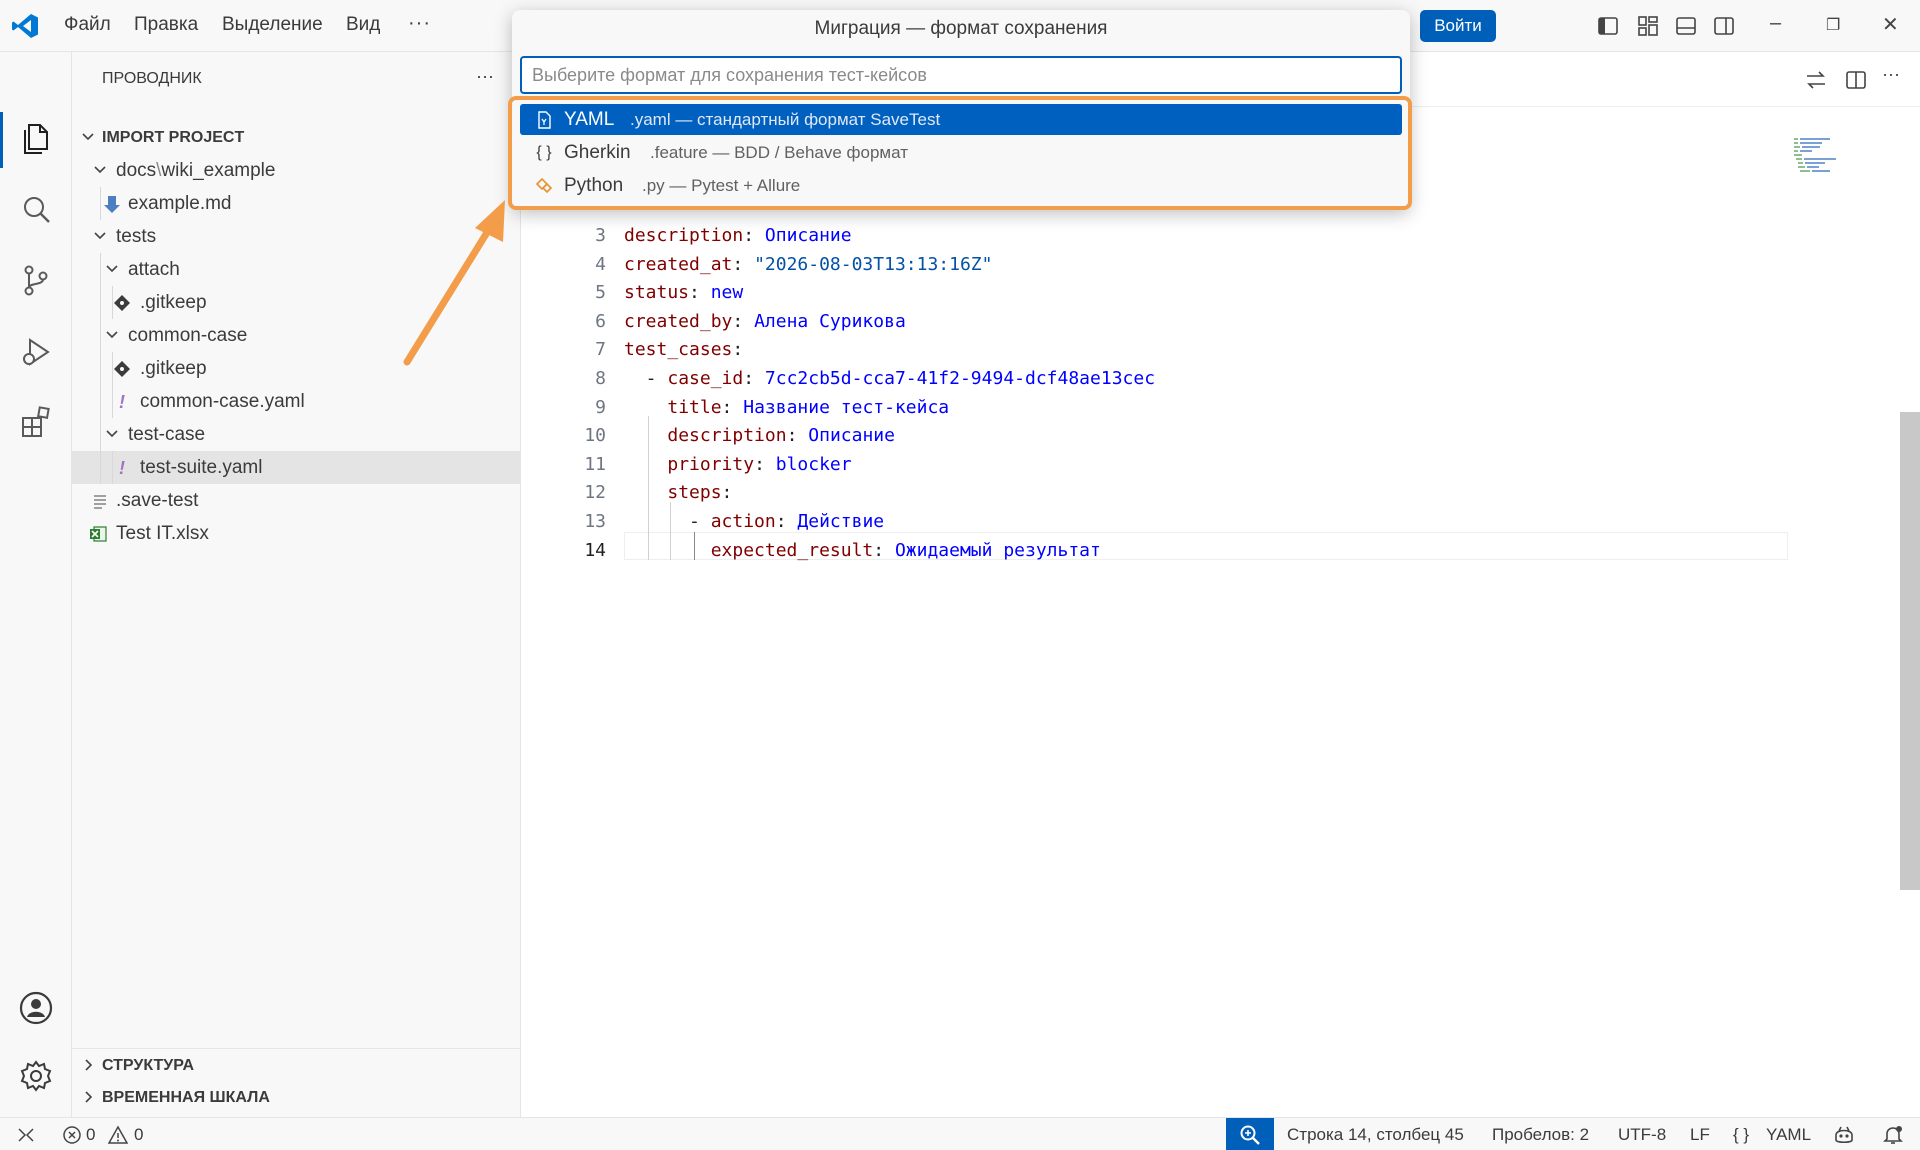 The width and height of the screenshot is (1920, 1150). What do you see at coordinates (960, 153) in the screenshot?
I see `annotation-highlight-box` at bounding box center [960, 153].